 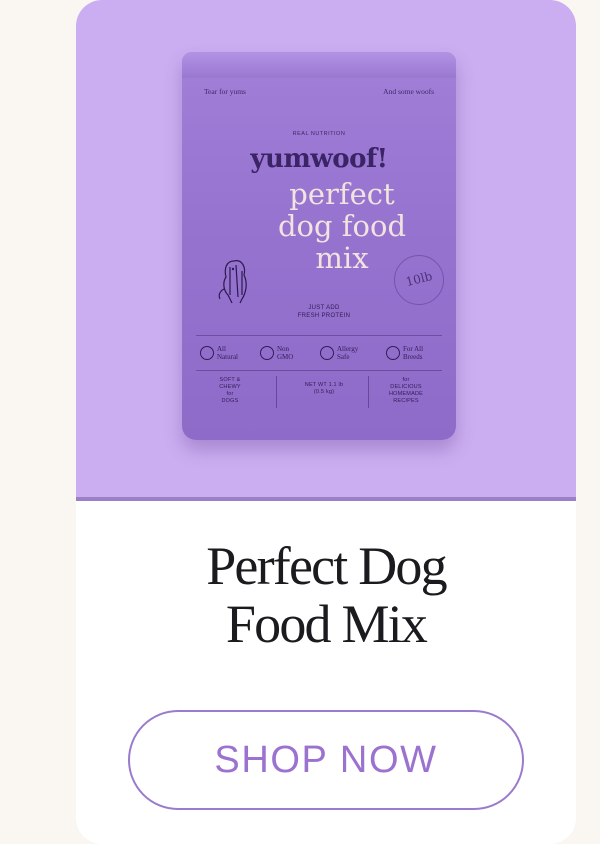 I want to click on leaf-icon, so click(x=207, y=353).